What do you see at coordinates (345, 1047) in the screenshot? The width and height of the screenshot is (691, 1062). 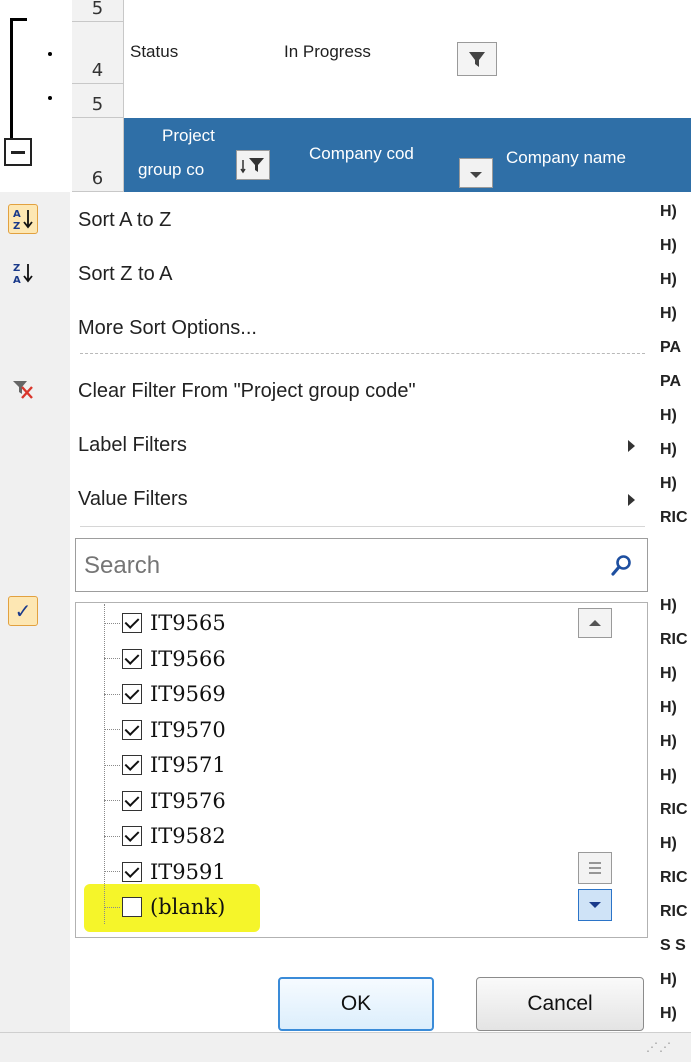 I see `resize-bar` at bounding box center [345, 1047].